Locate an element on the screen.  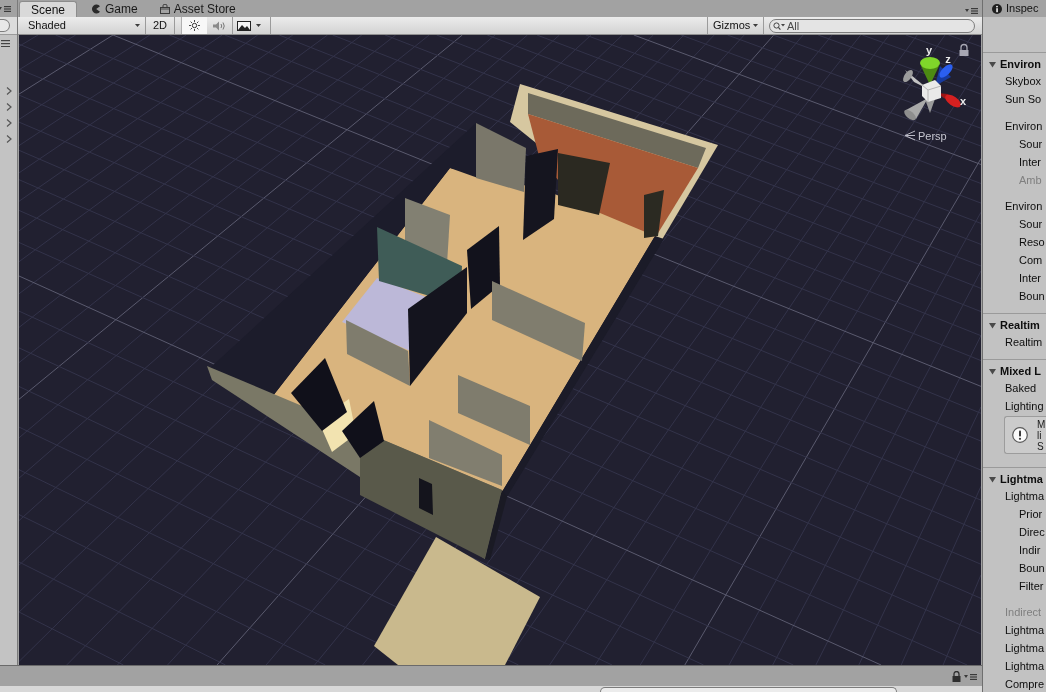
help-message: M li S is located at coordinates (1041, 435).